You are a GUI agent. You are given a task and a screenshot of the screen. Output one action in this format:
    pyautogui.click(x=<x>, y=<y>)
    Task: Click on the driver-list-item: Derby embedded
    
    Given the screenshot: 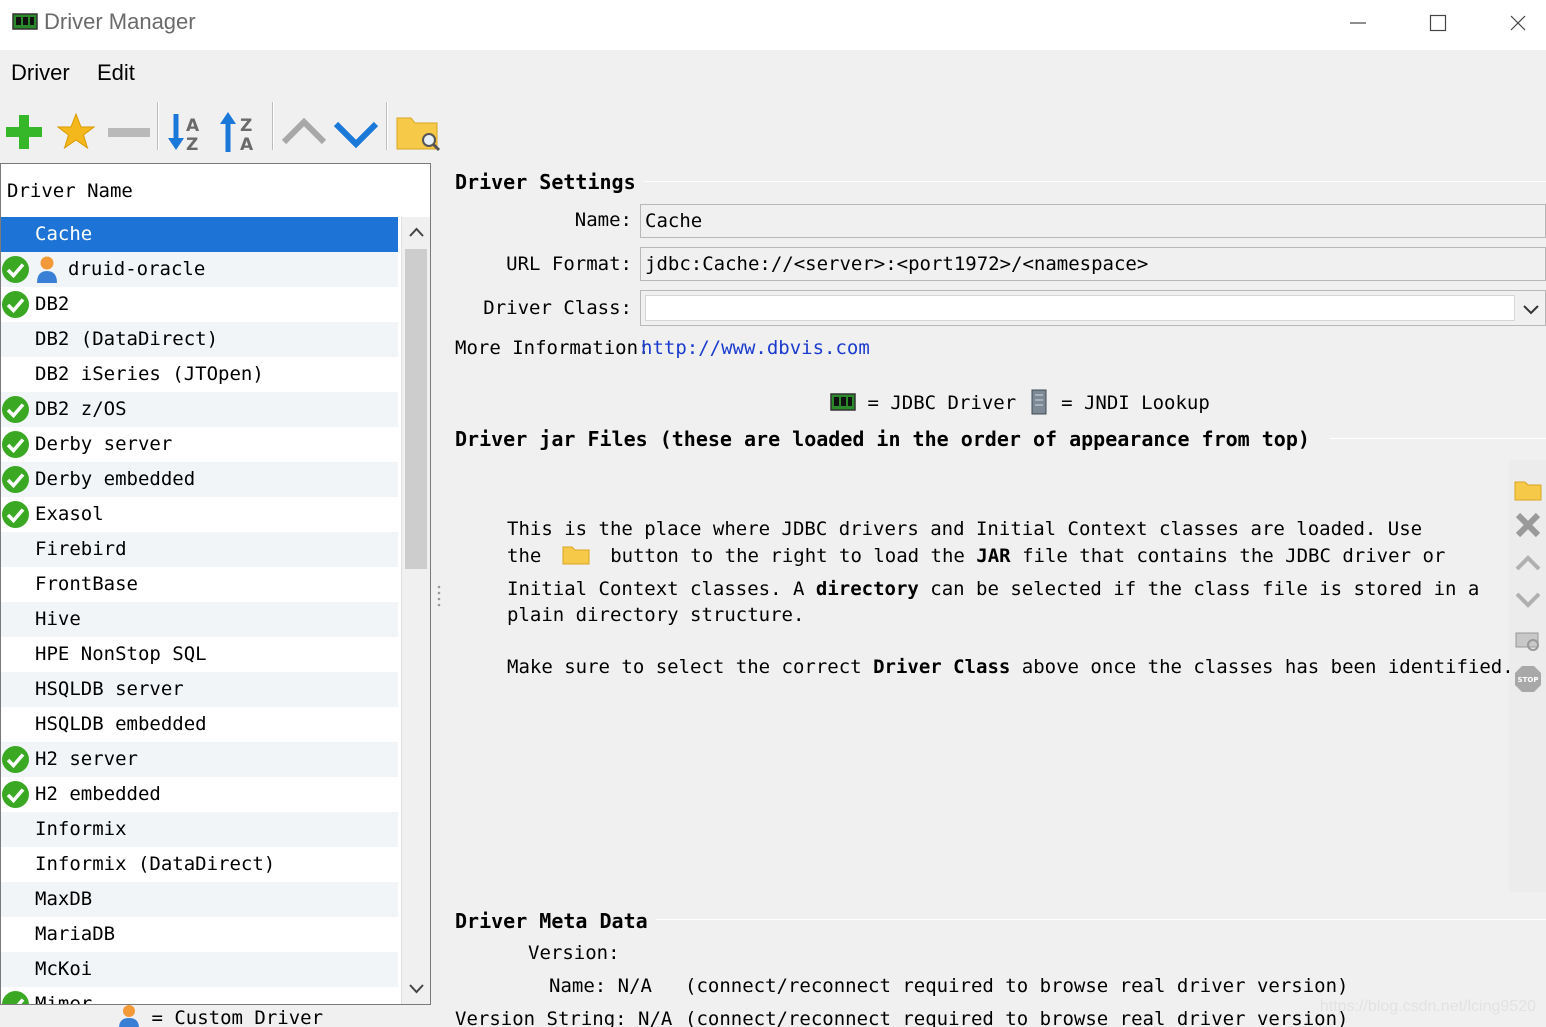 What is the action you would take?
    pyautogui.click(x=199, y=479)
    